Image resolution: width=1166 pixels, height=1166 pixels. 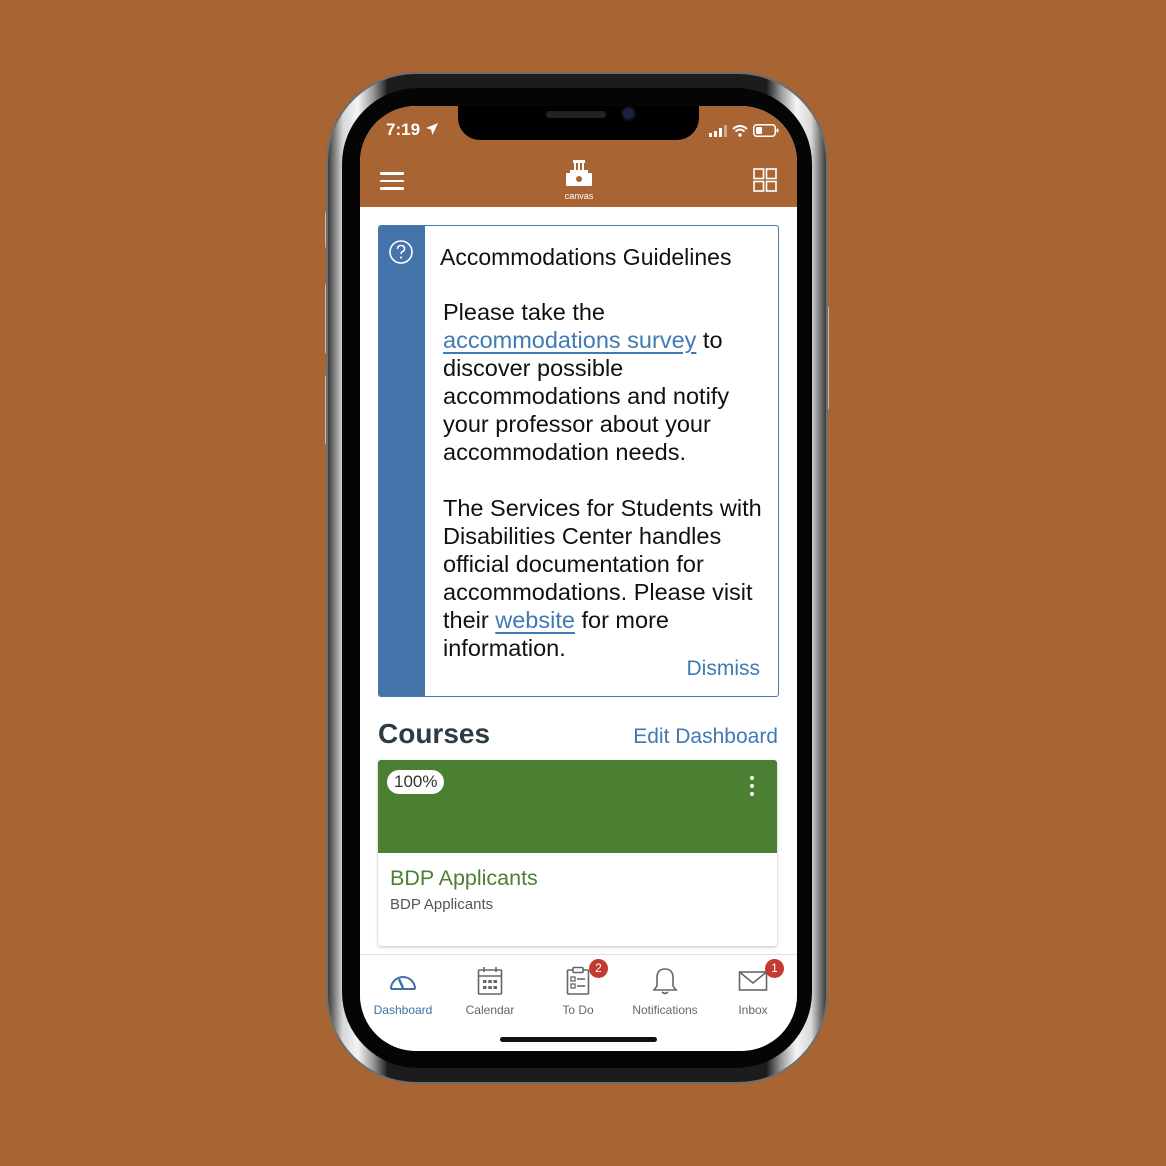 What do you see at coordinates (576, 114) in the screenshot?
I see `speaker` at bounding box center [576, 114].